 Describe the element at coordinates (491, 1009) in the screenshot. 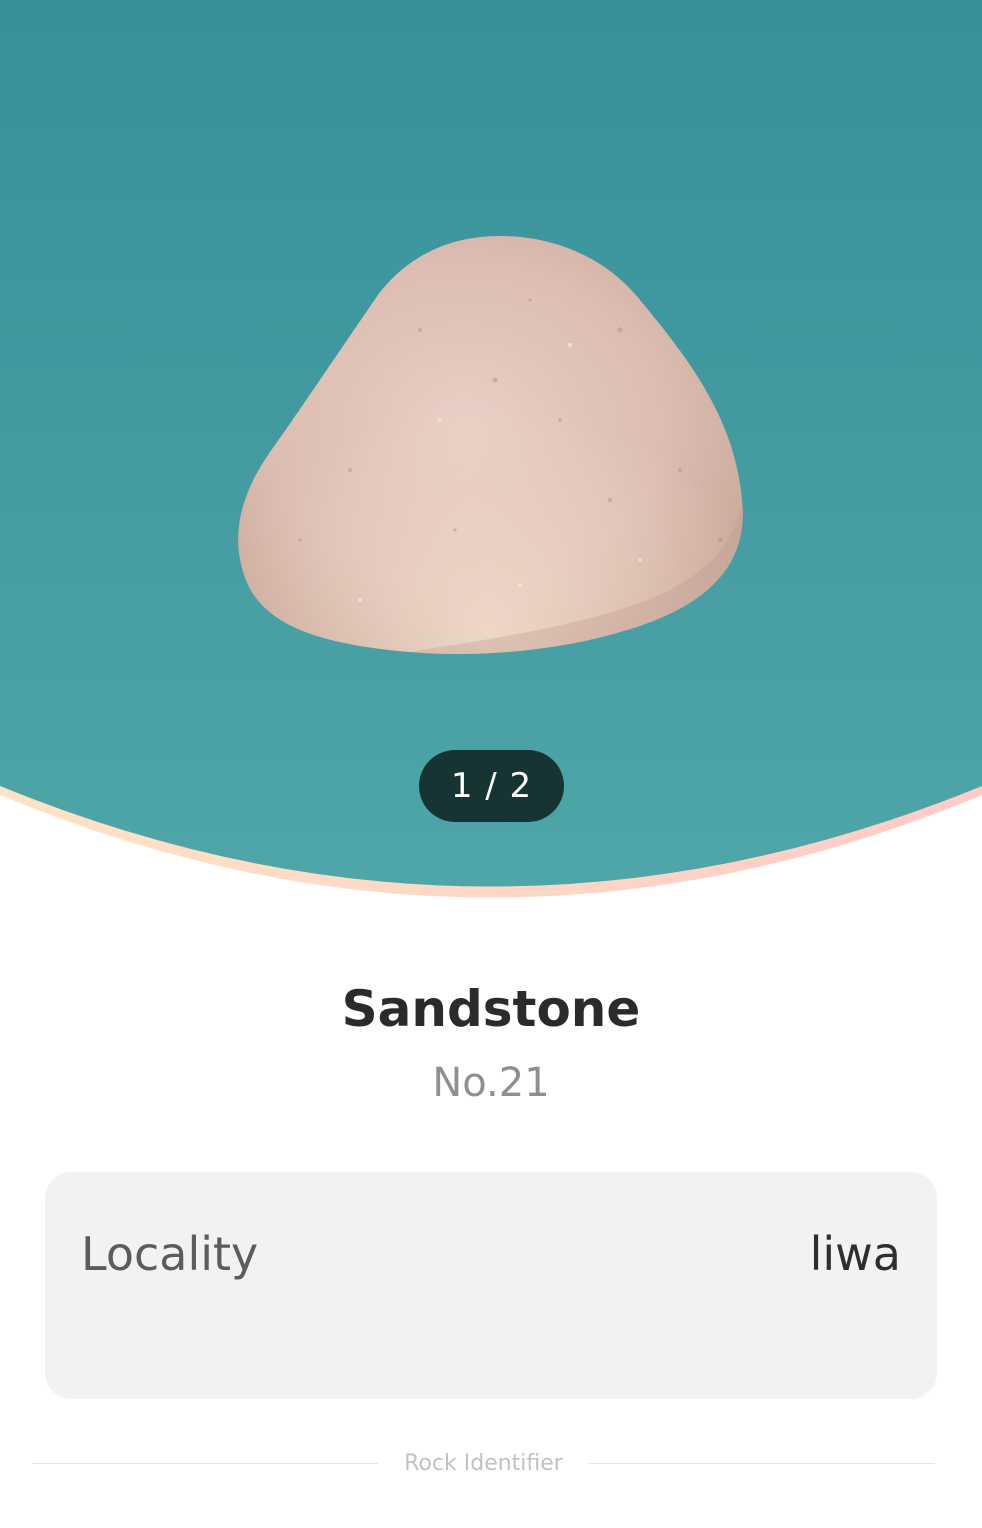

I see `rock-name-title: Sandstone` at that location.